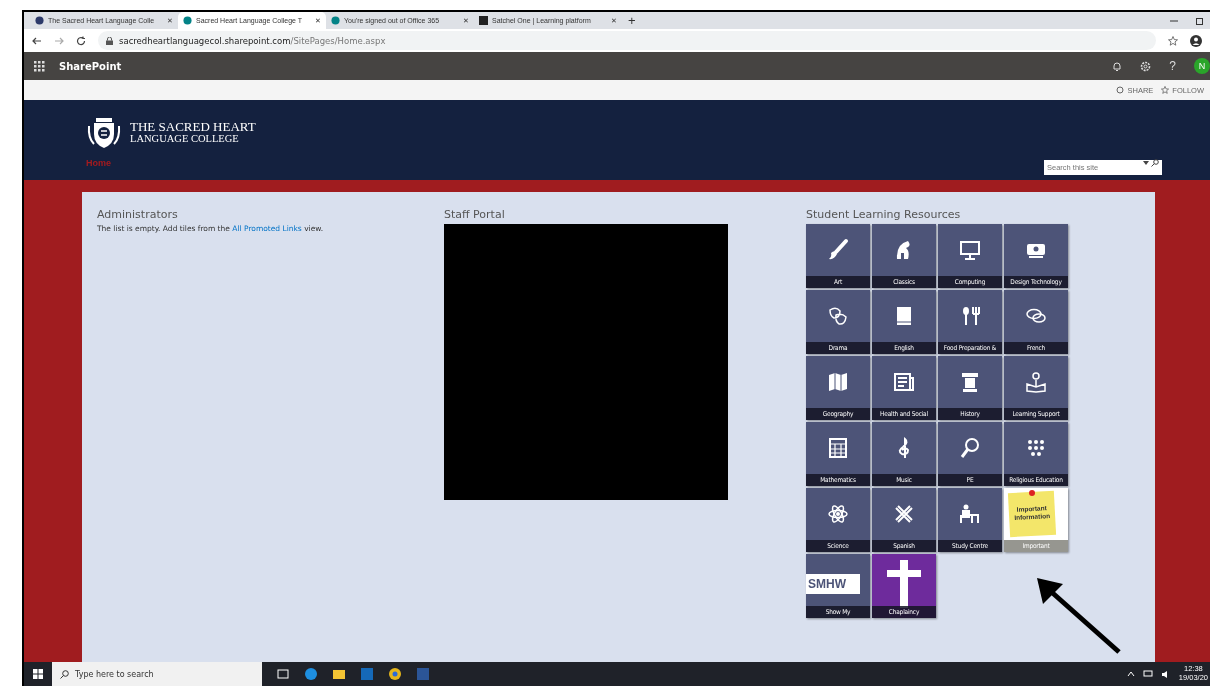  What do you see at coordinates (838, 448) in the screenshot?
I see `calculator-icon` at bounding box center [838, 448].